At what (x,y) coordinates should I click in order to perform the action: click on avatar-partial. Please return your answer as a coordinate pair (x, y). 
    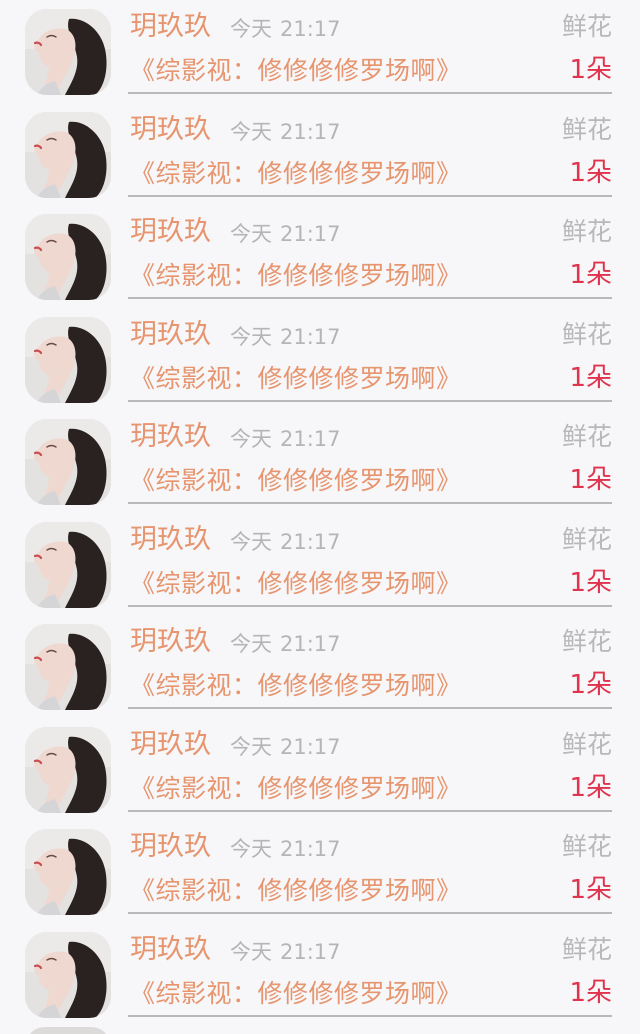
    Looking at the image, I should click on (68, 1030).